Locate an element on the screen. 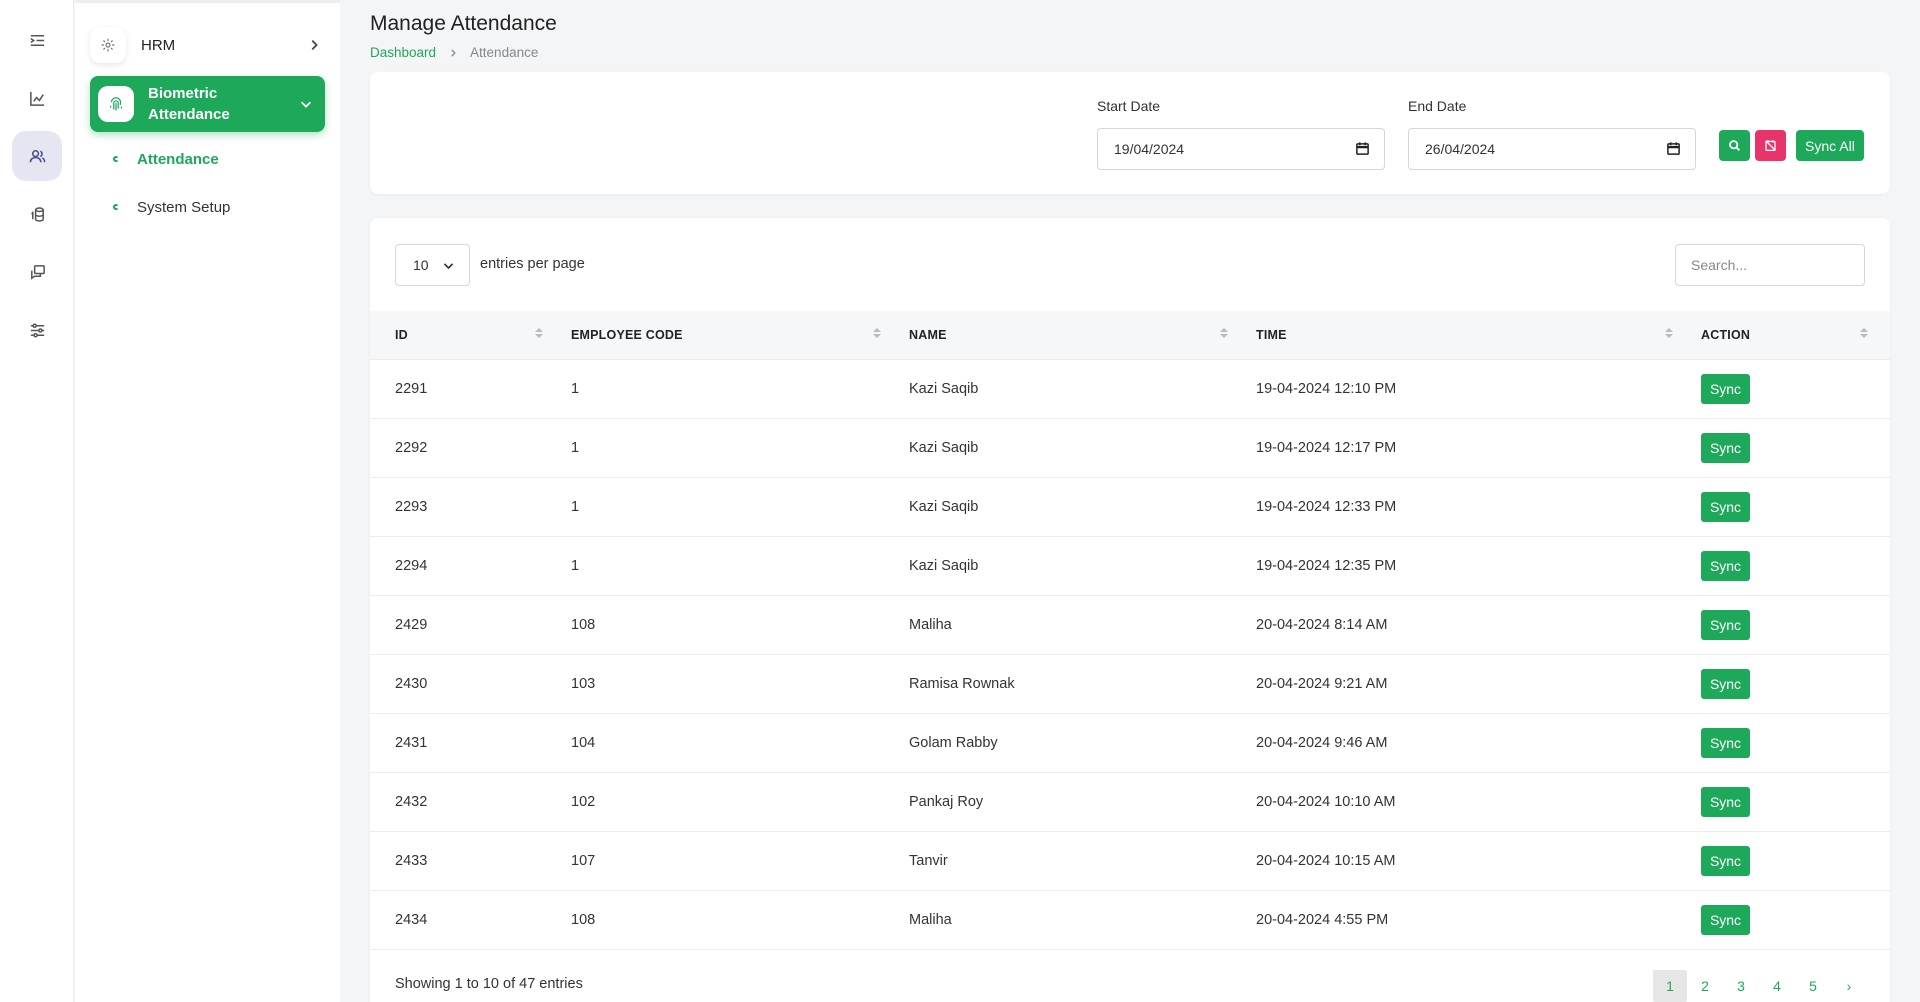 This screenshot has height=1002, width=1920. column-header-label: ACTION is located at coordinates (1726, 334).